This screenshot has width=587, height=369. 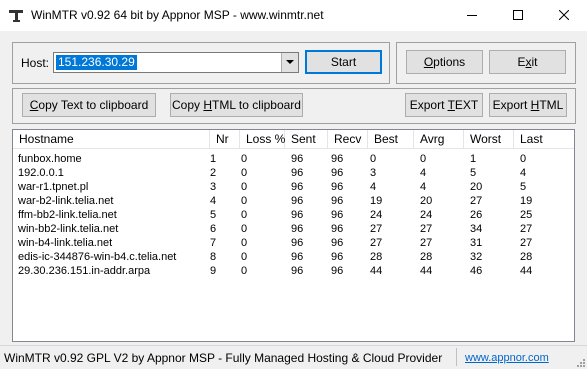 What do you see at coordinates (96, 62) in the screenshot?
I see `host-input: 151.236.30.29` at bounding box center [96, 62].